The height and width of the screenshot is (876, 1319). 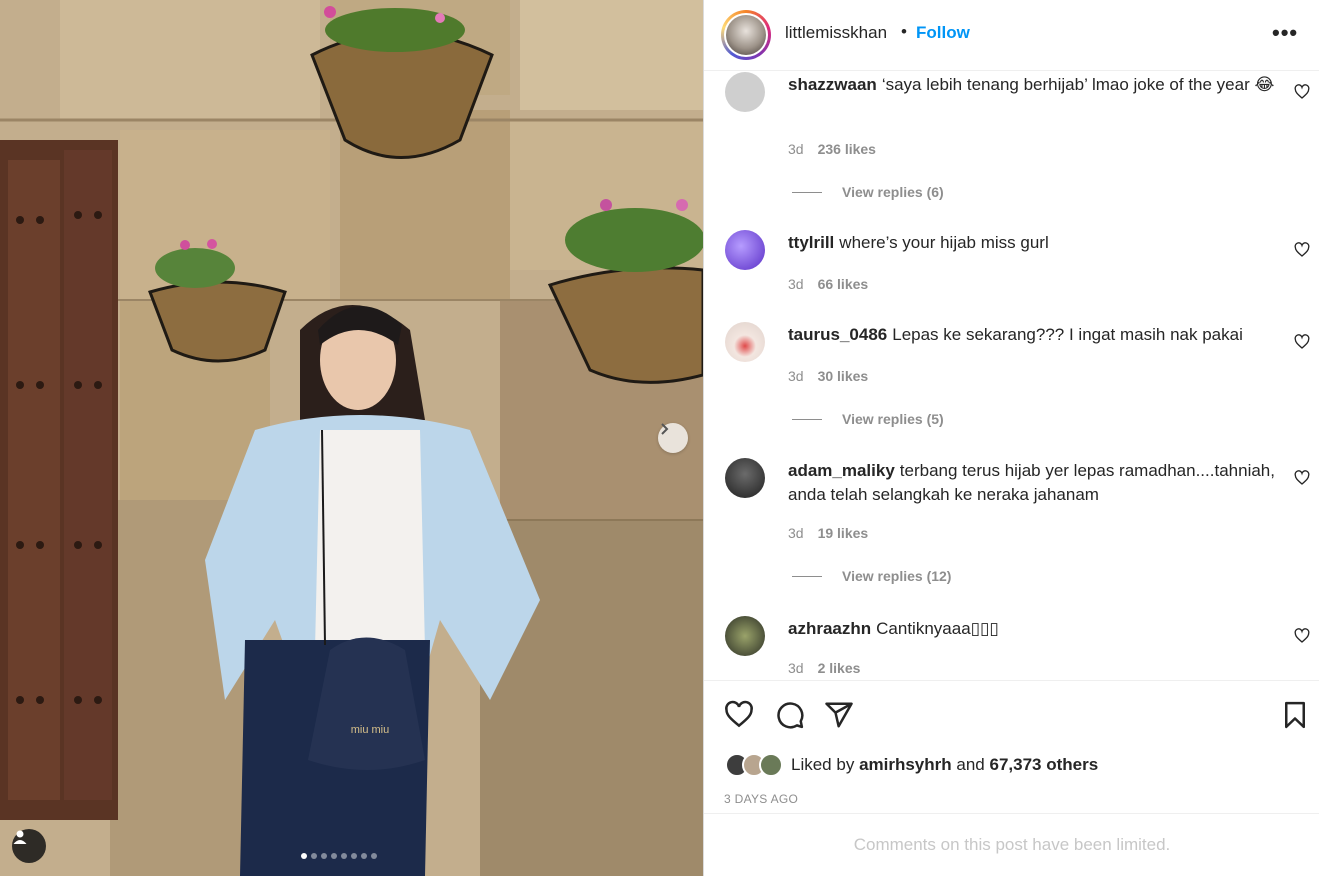 I want to click on liked-by-avatars, so click(x=754, y=765).